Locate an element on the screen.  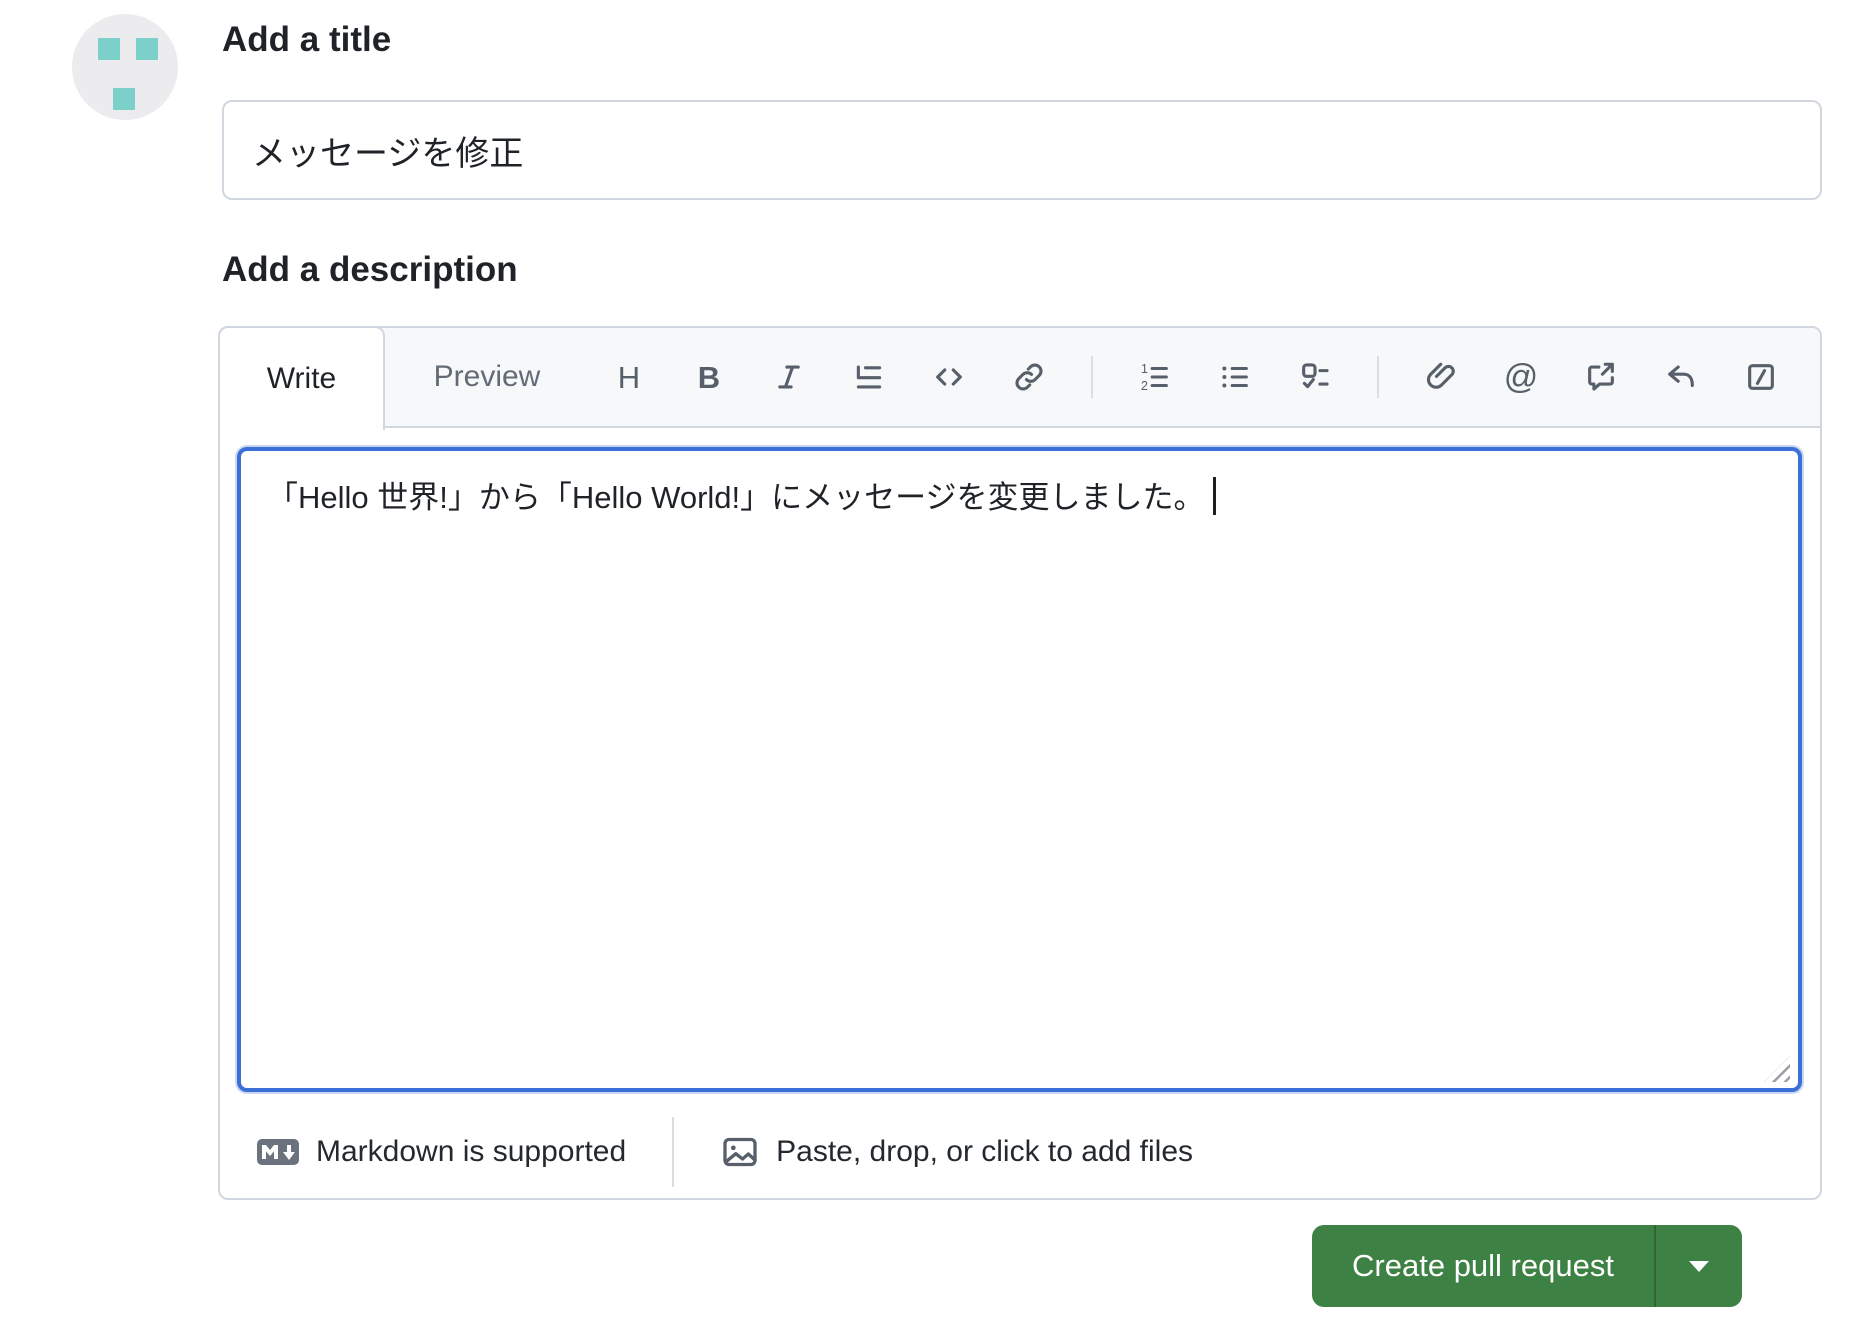
tab-write-label: Write is located at coordinates (301, 378).